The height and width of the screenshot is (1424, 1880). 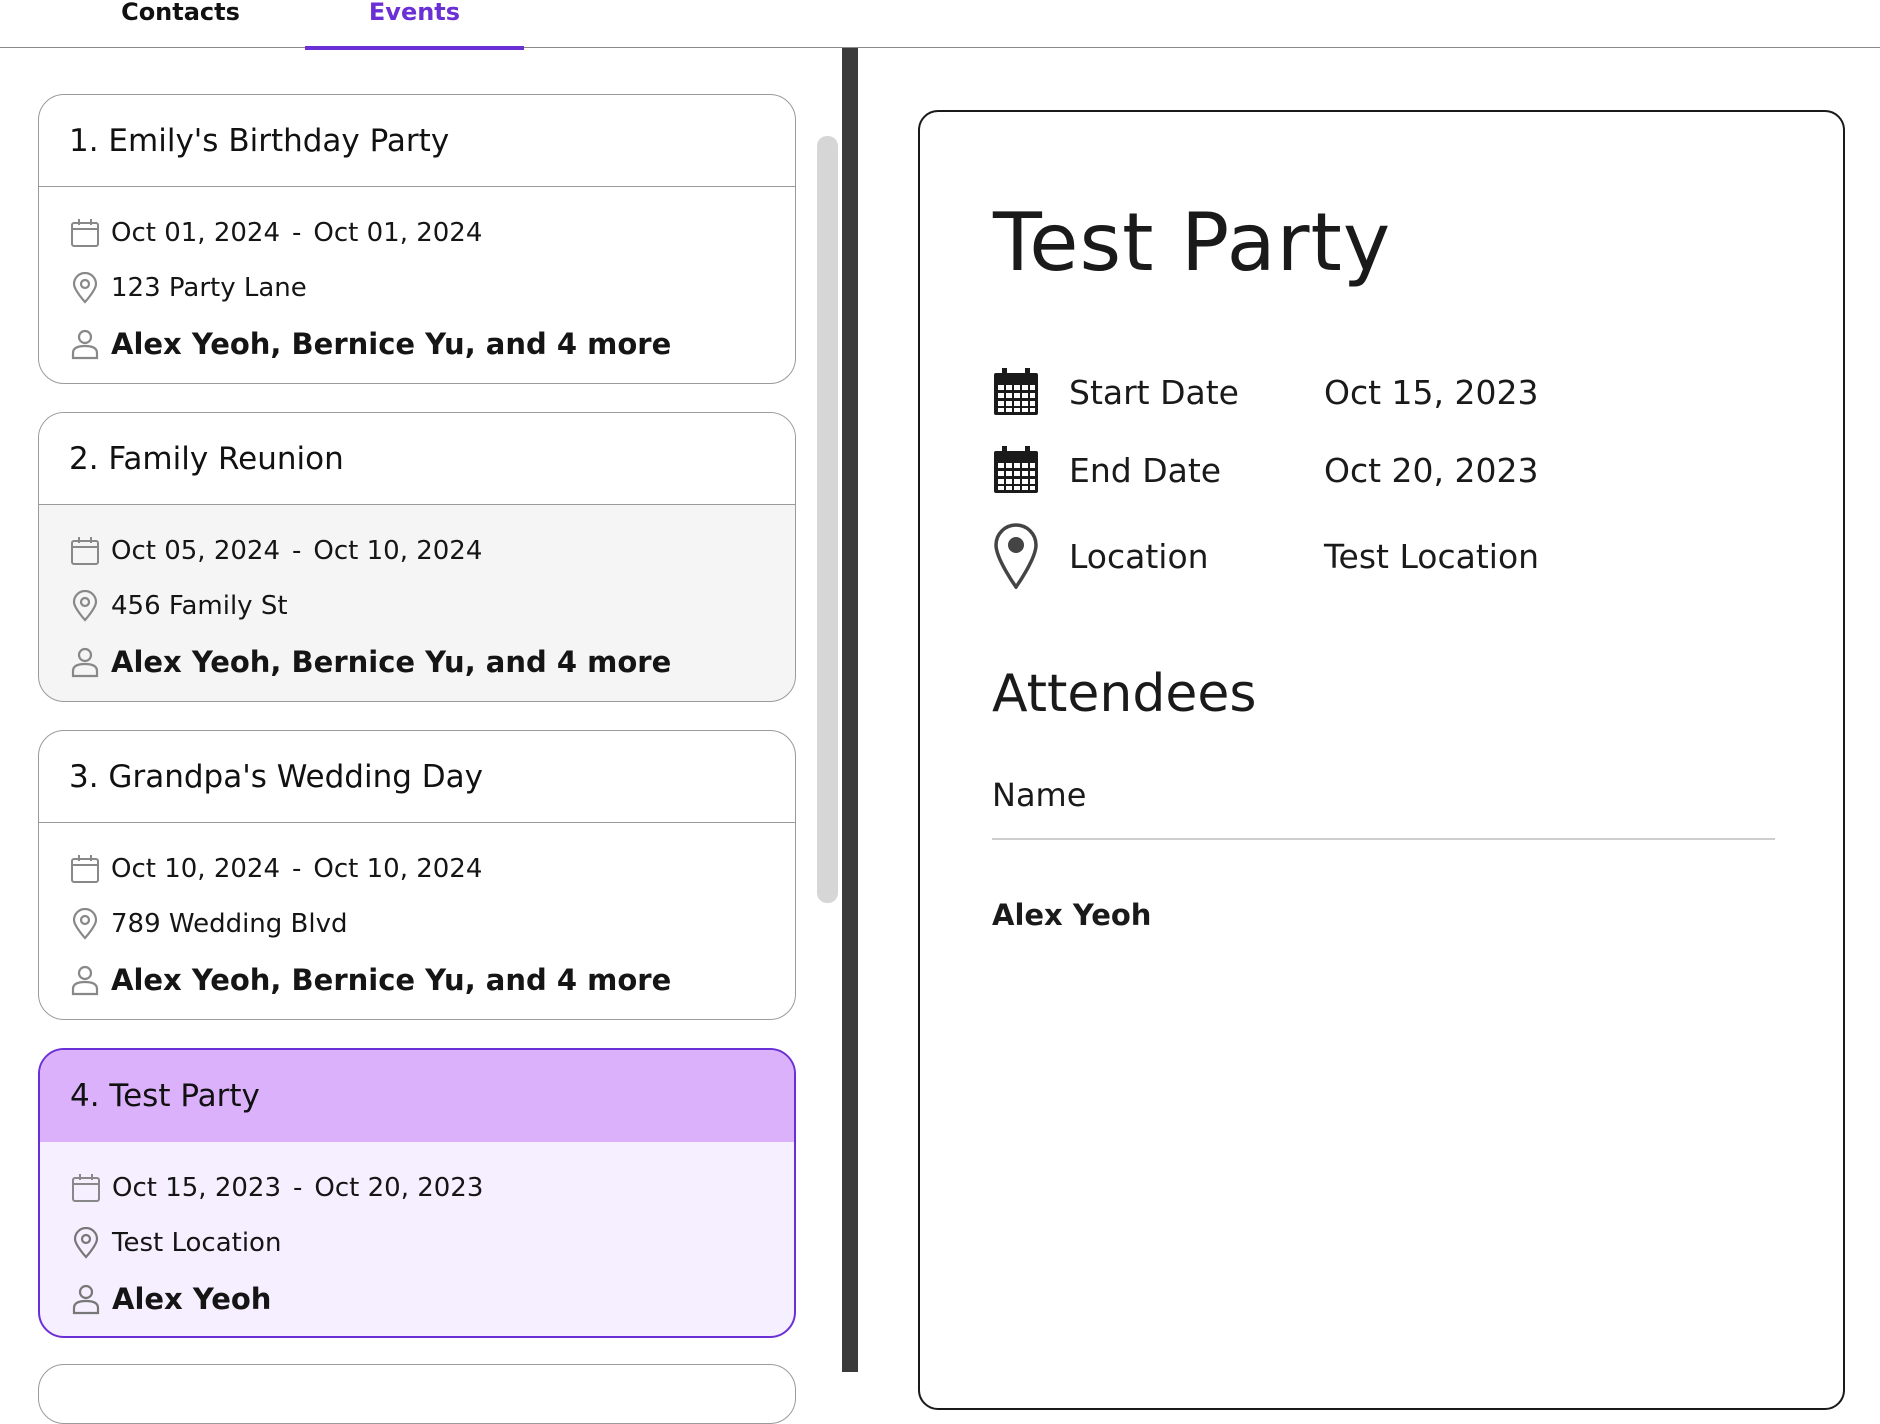 I want to click on event-location: 456 Family St, so click(x=199, y=606).